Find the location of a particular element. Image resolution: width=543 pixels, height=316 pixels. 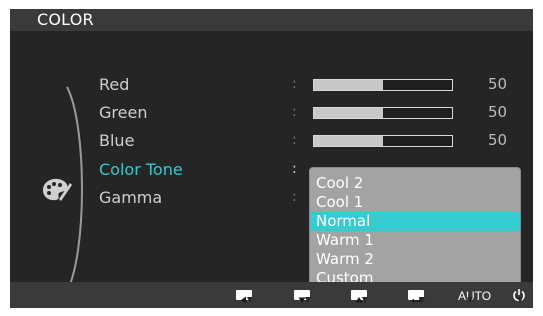

menu-item-green: Green is located at coordinates (123, 112).